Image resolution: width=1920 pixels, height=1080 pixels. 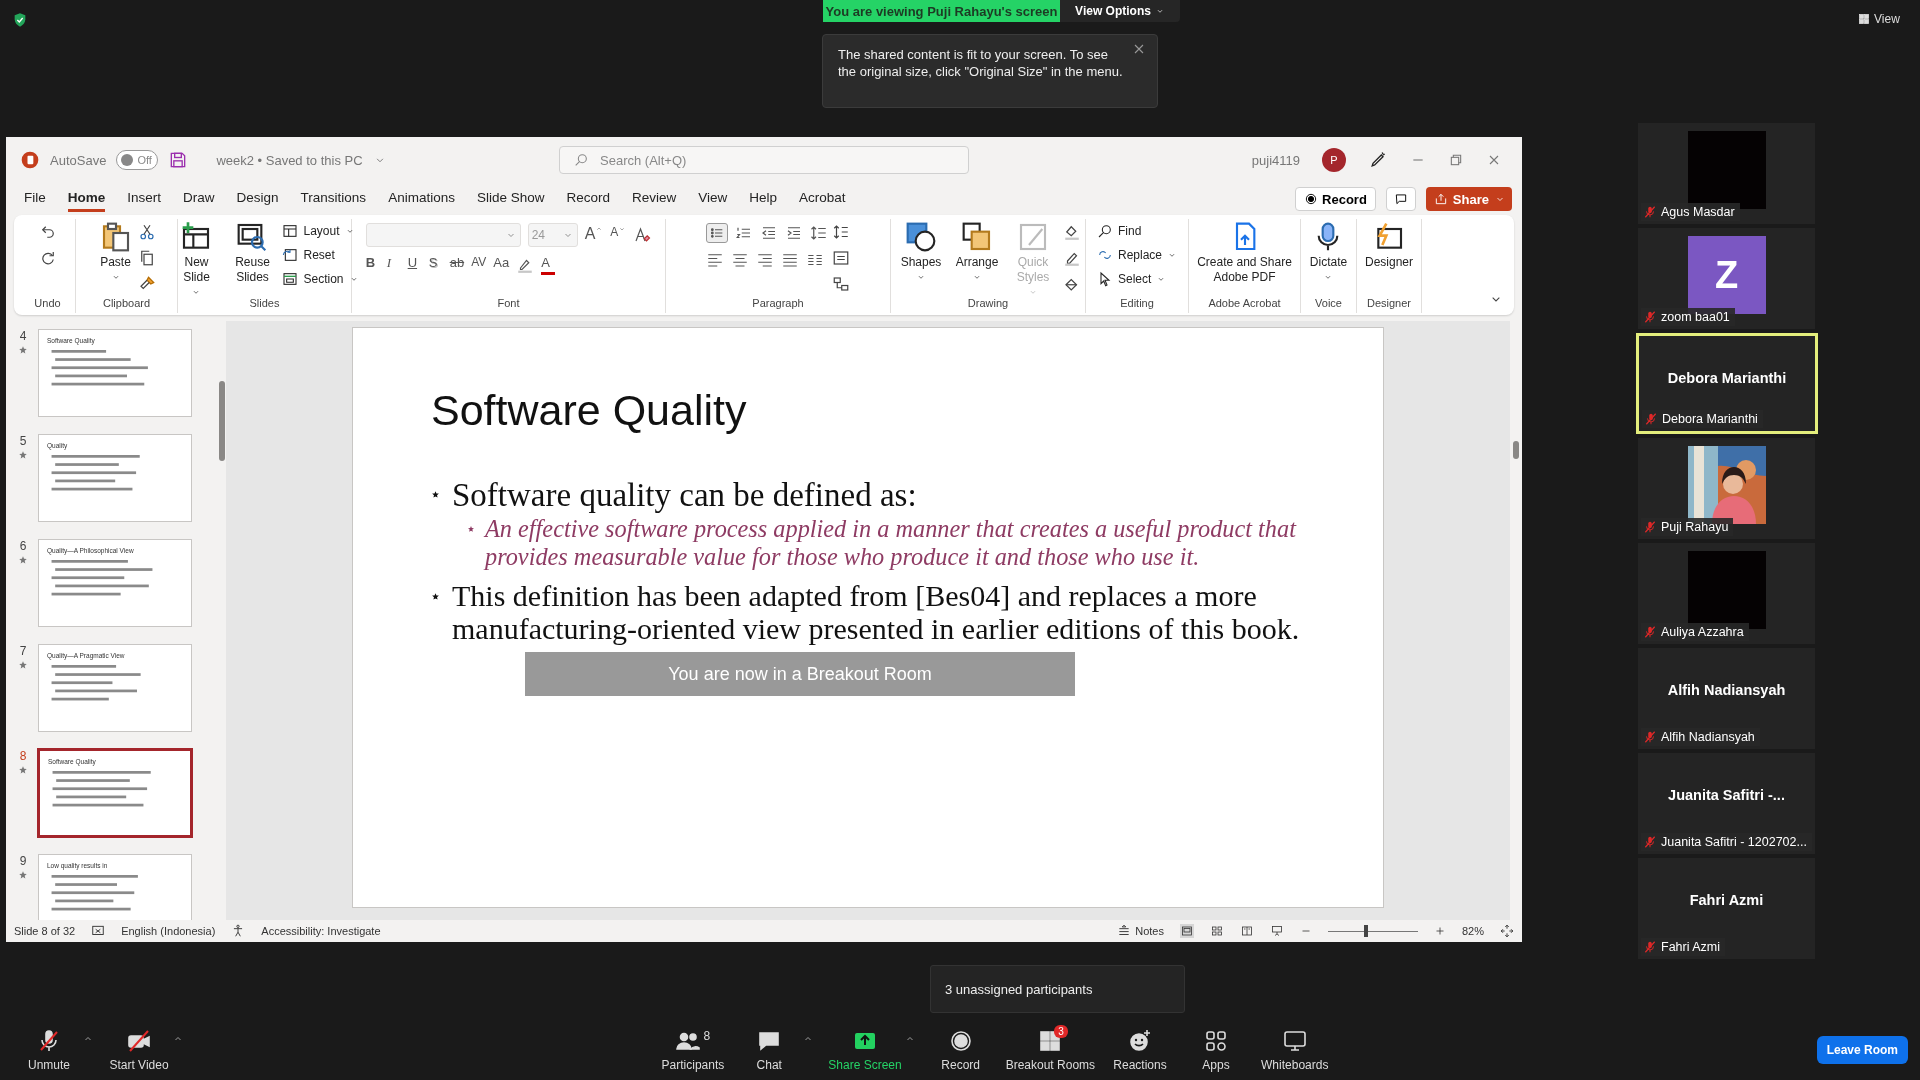 What do you see at coordinates (320, 255) in the screenshot?
I see `reset-button: Reset` at bounding box center [320, 255].